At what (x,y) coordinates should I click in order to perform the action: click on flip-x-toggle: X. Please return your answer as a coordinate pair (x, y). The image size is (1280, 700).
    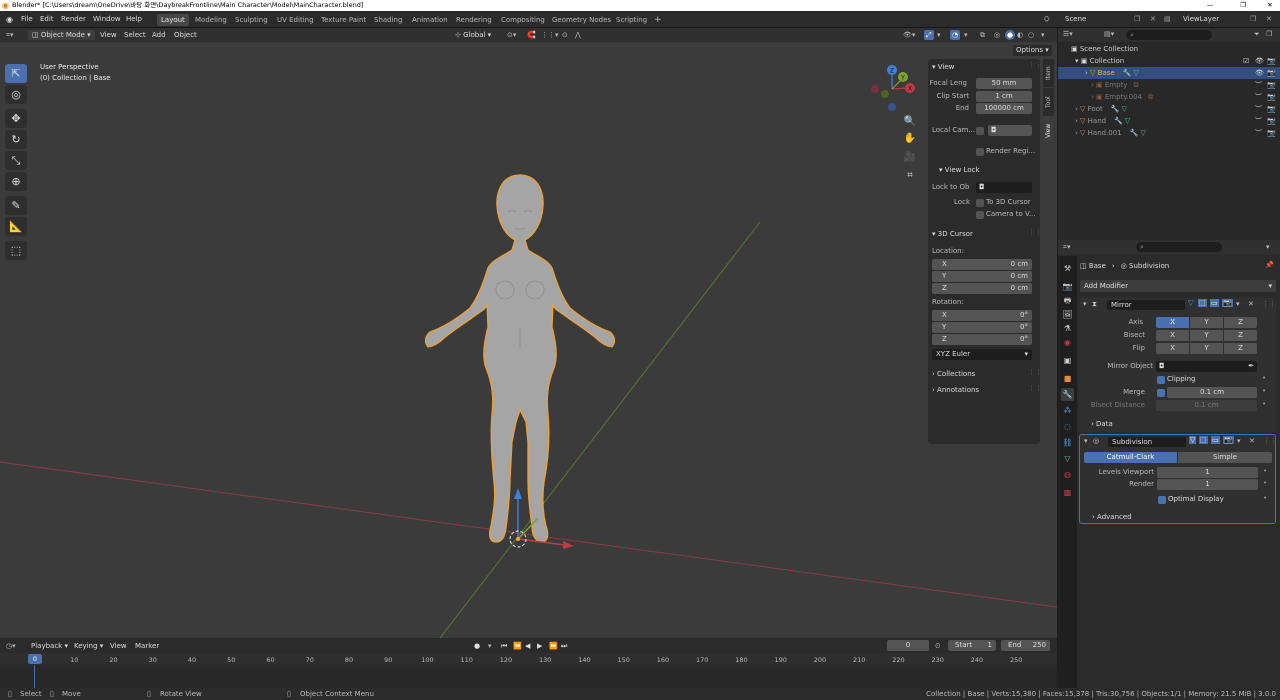
    Looking at the image, I should click on (1172, 348).